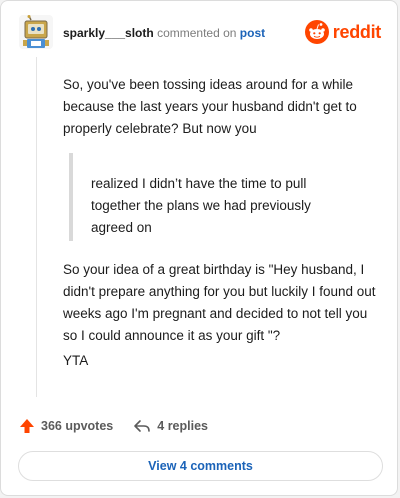 Image resolution: width=400 pixels, height=498 pixels. Describe the element at coordinates (76, 360) in the screenshot. I see `comment-paragraph-3: YTA` at that location.